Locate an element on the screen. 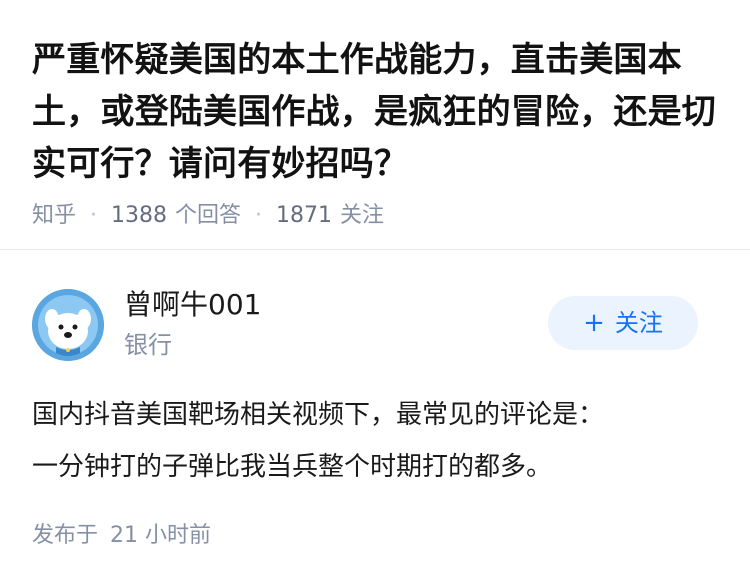 Image resolution: width=750 pixels, height=588 pixels. plus-icon: + is located at coordinates (594, 323).